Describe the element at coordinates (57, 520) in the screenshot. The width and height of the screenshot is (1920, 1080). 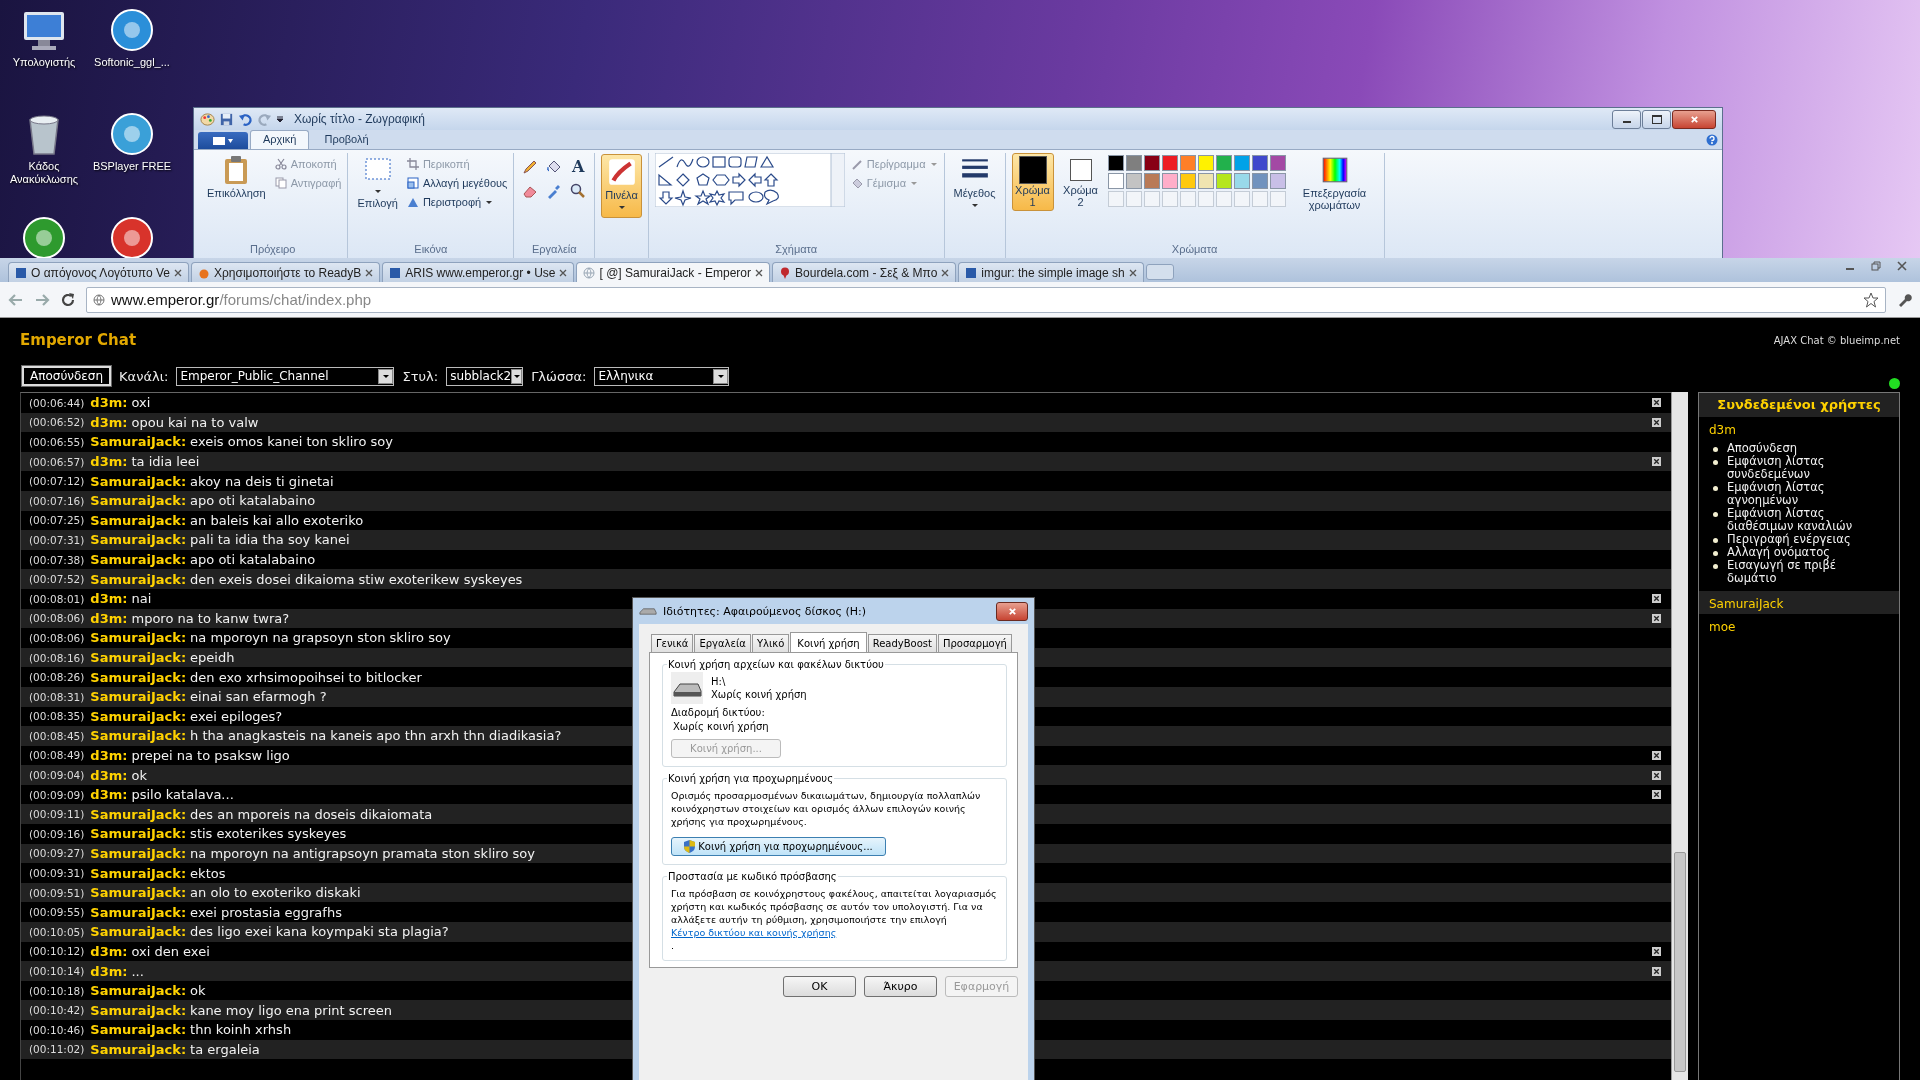
I see `message-time: (00:07:25)` at that location.